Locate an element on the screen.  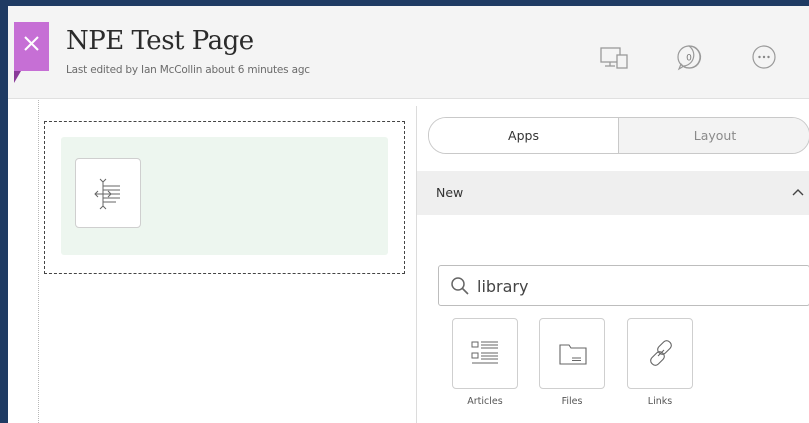
close-icon is located at coordinates (31, 43).